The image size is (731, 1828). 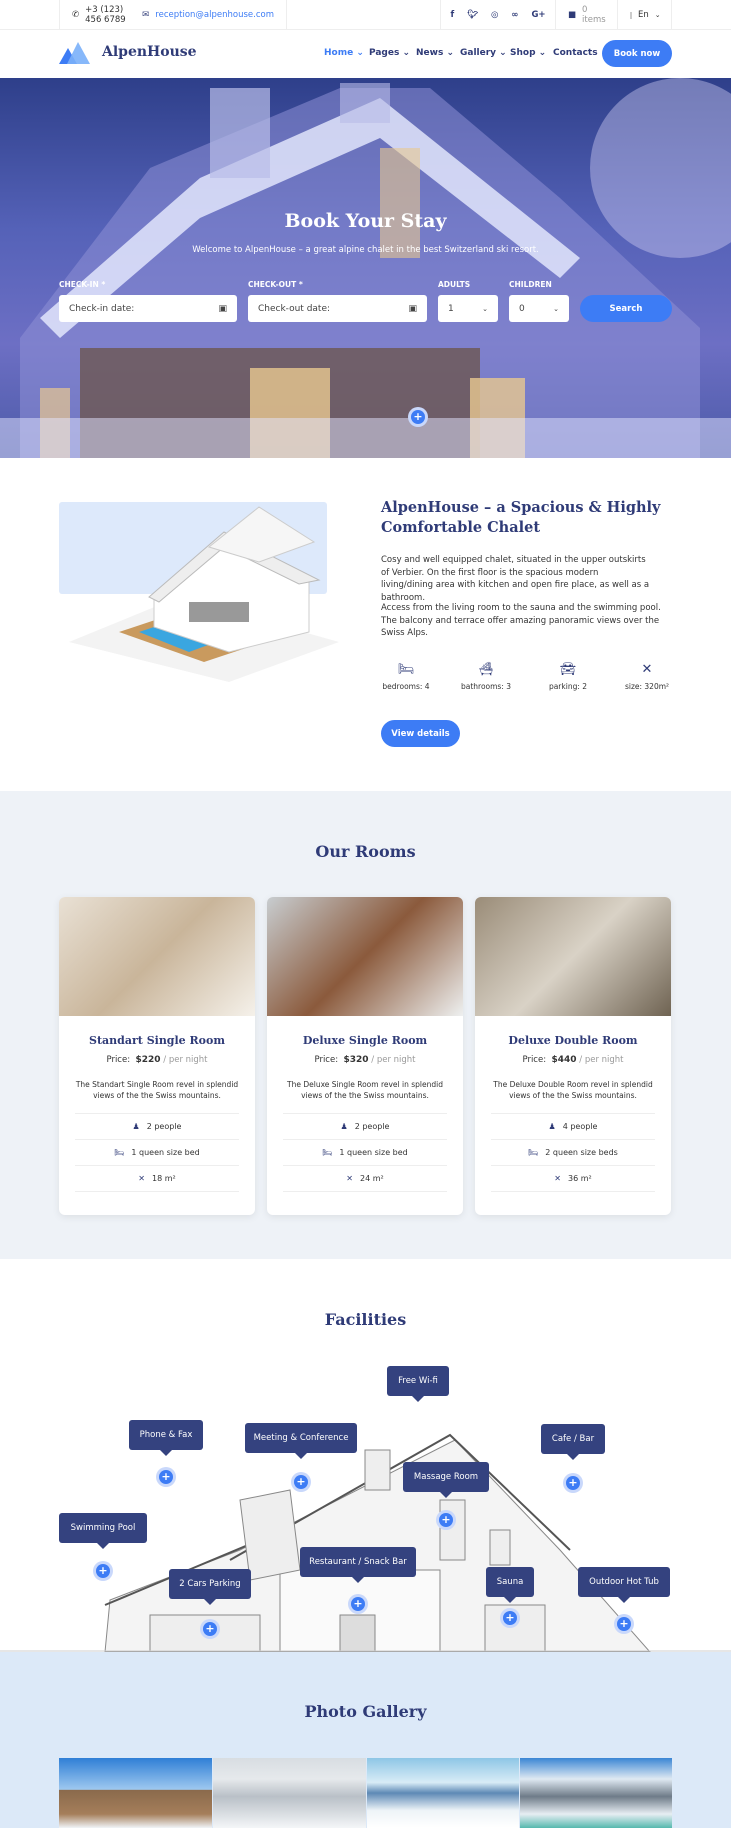 What do you see at coordinates (446, 1480) in the screenshot?
I see `facility-label: Massage Room` at bounding box center [446, 1480].